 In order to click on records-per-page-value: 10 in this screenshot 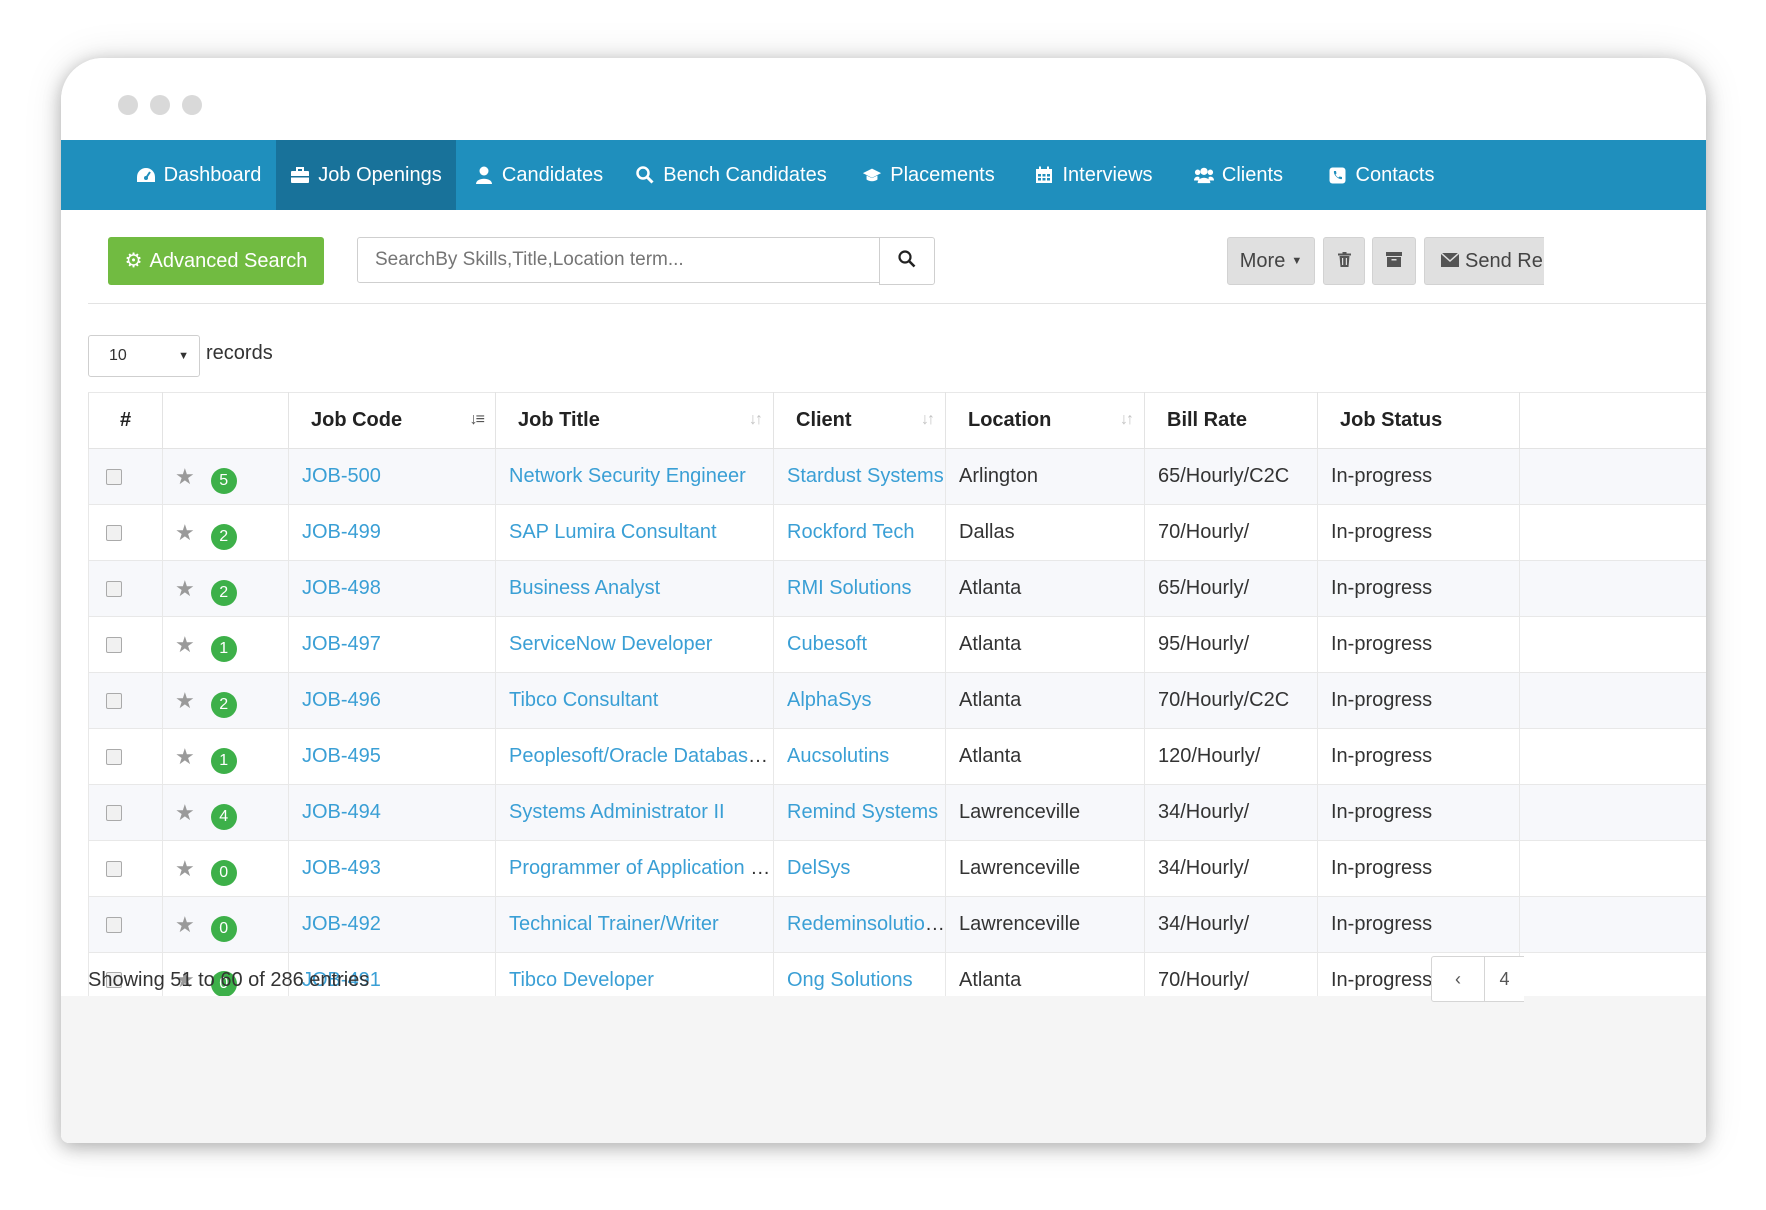, I will do `click(118, 355)`.